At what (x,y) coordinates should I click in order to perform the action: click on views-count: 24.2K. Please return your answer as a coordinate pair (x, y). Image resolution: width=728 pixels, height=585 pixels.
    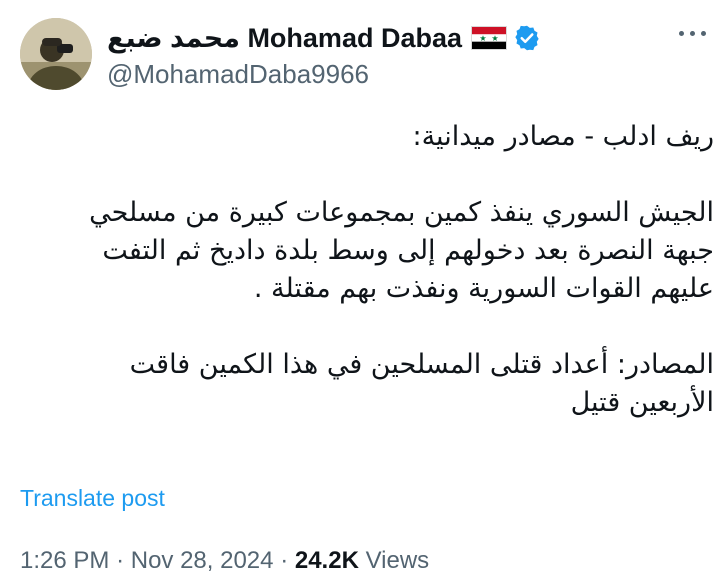
    Looking at the image, I should click on (327, 560).